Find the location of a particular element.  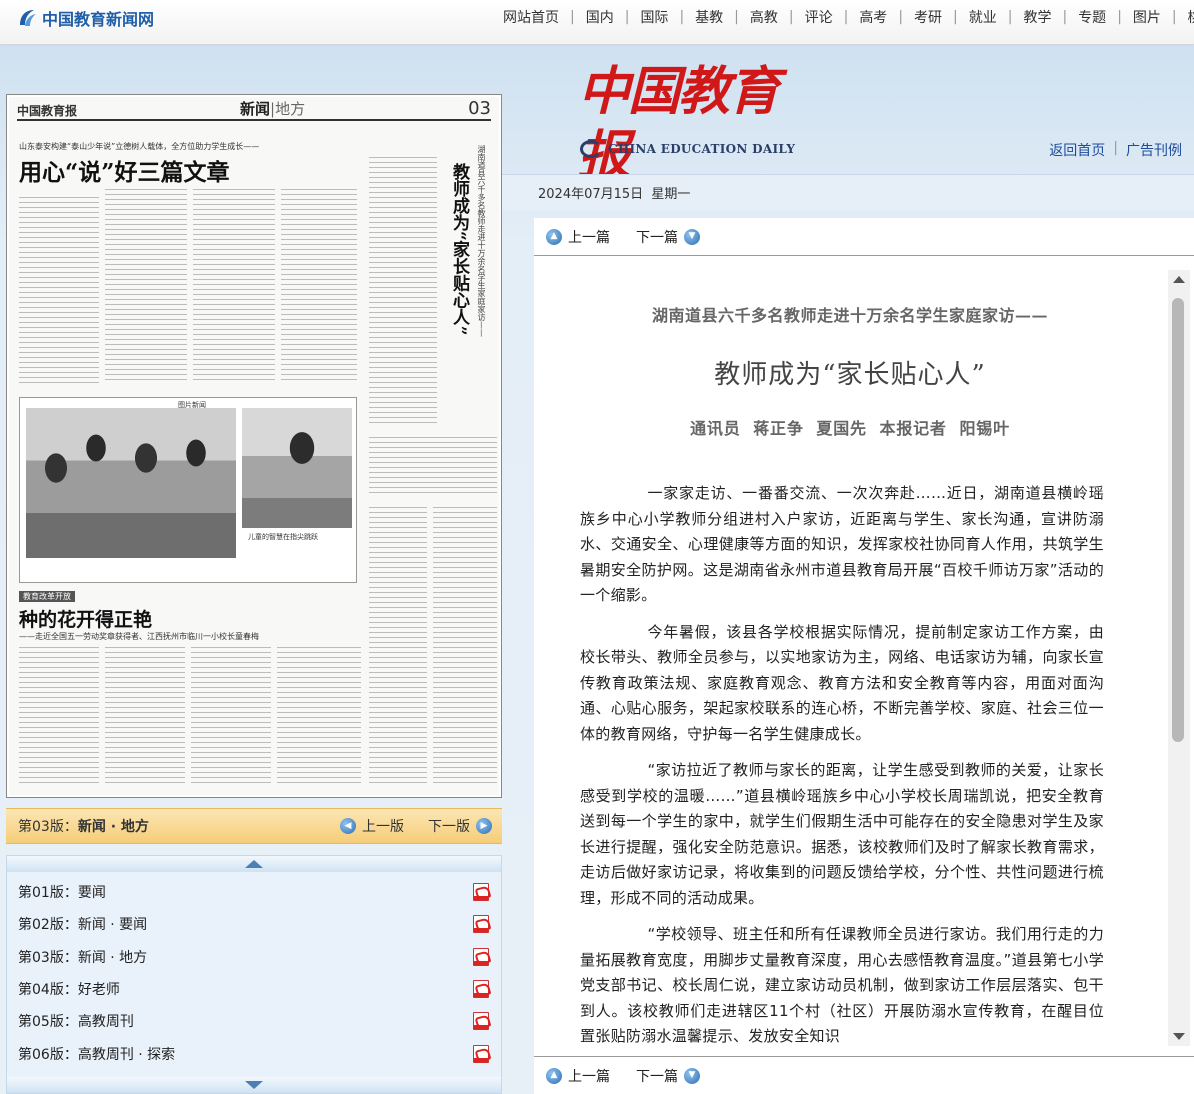

masthead-emblem-icon is located at coordinates (591, 149).